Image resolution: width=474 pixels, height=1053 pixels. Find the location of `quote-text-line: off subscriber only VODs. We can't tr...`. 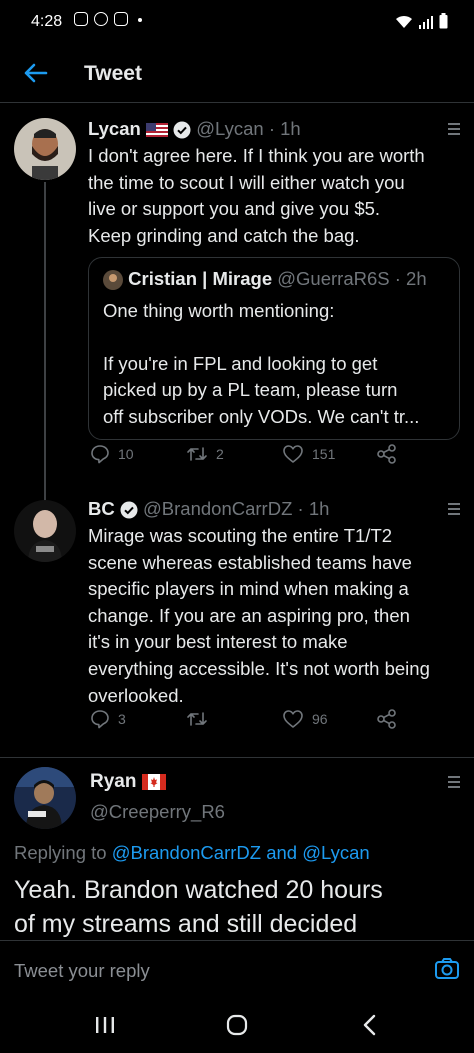

quote-text-line: off subscriber only VODs. We can't tr... is located at coordinates (261, 416).